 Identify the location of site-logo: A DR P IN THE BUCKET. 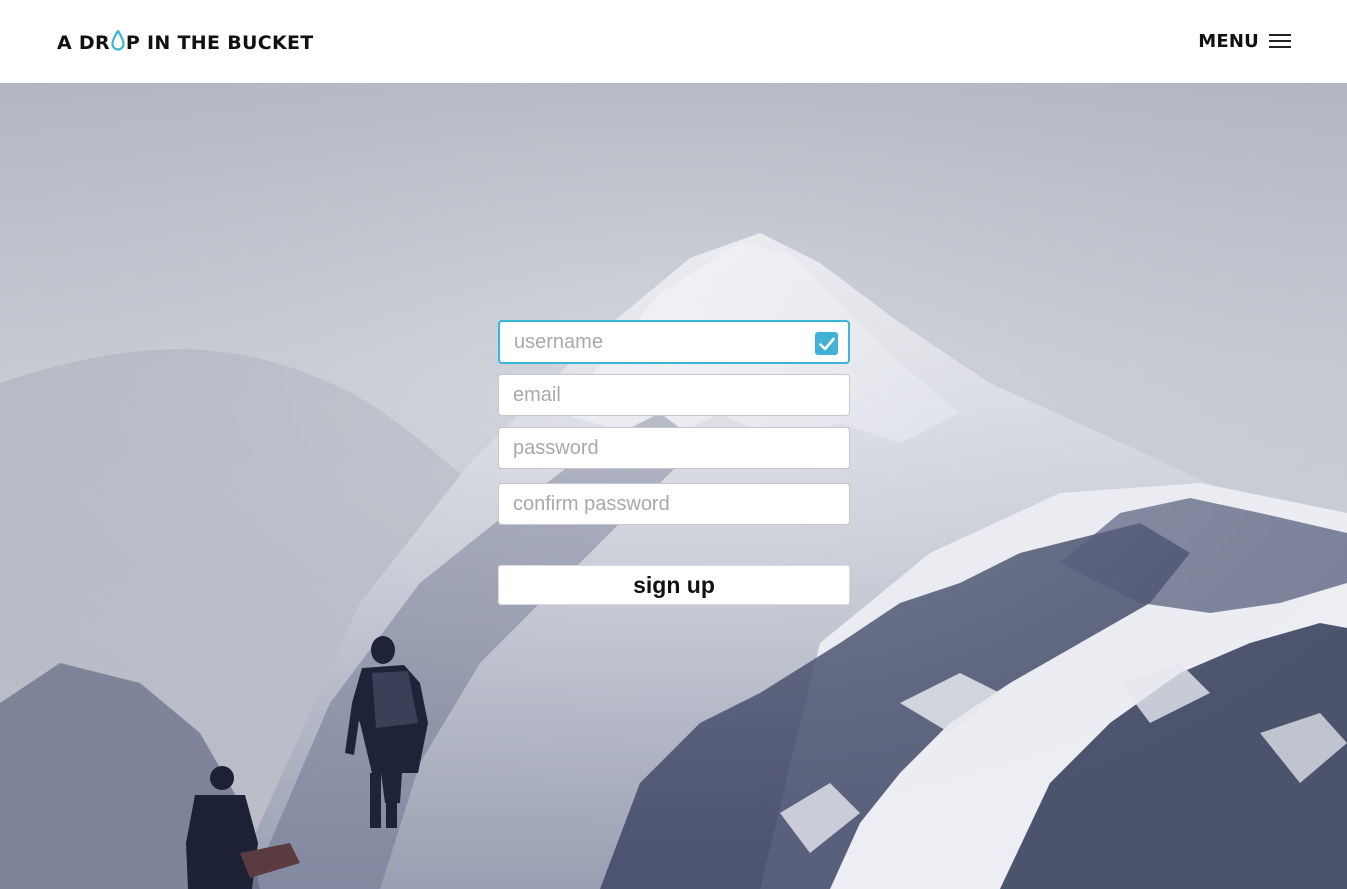
(185, 42).